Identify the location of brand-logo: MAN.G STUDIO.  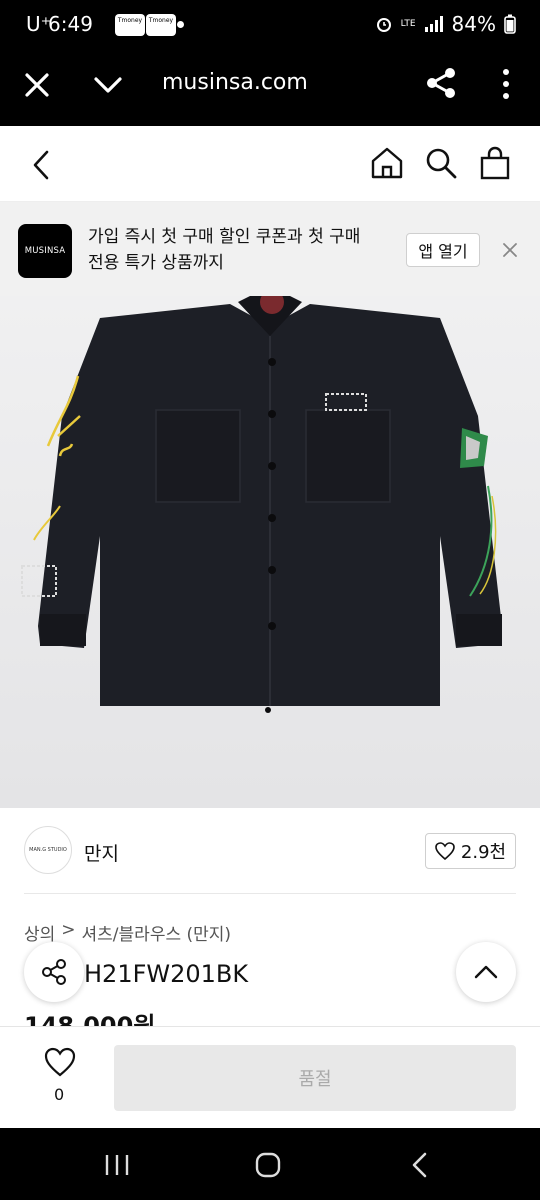
(48, 850).